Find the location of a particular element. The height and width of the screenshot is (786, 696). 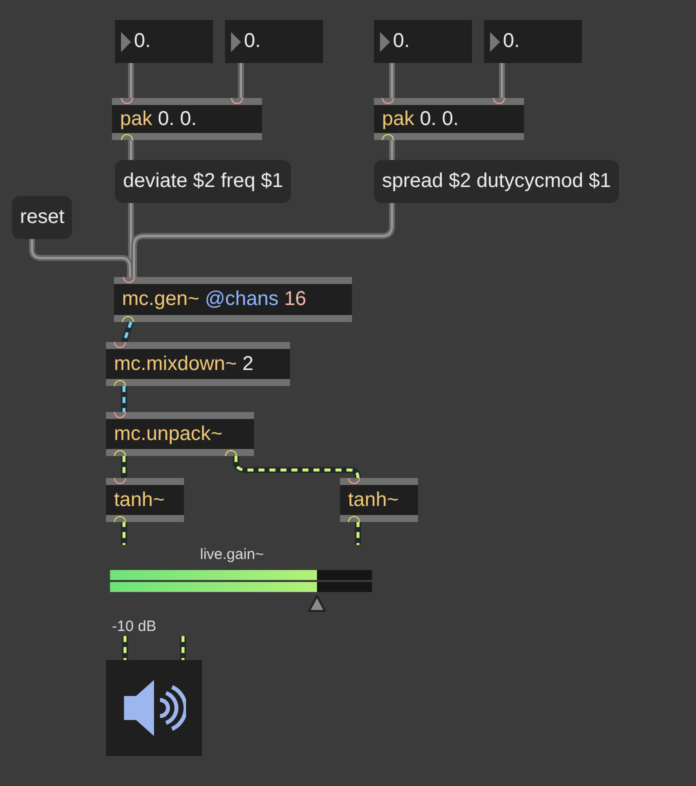

speaker-box is located at coordinates (154, 708).